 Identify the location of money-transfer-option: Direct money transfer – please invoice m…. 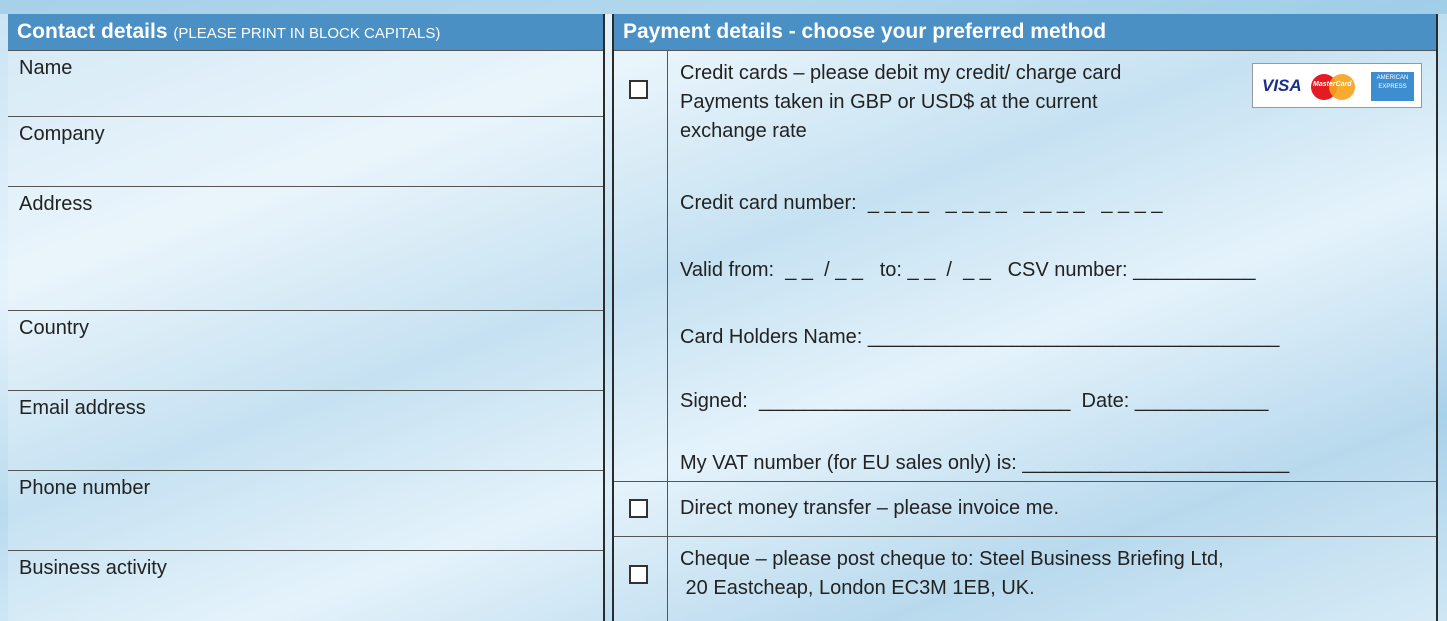
(1025, 508).